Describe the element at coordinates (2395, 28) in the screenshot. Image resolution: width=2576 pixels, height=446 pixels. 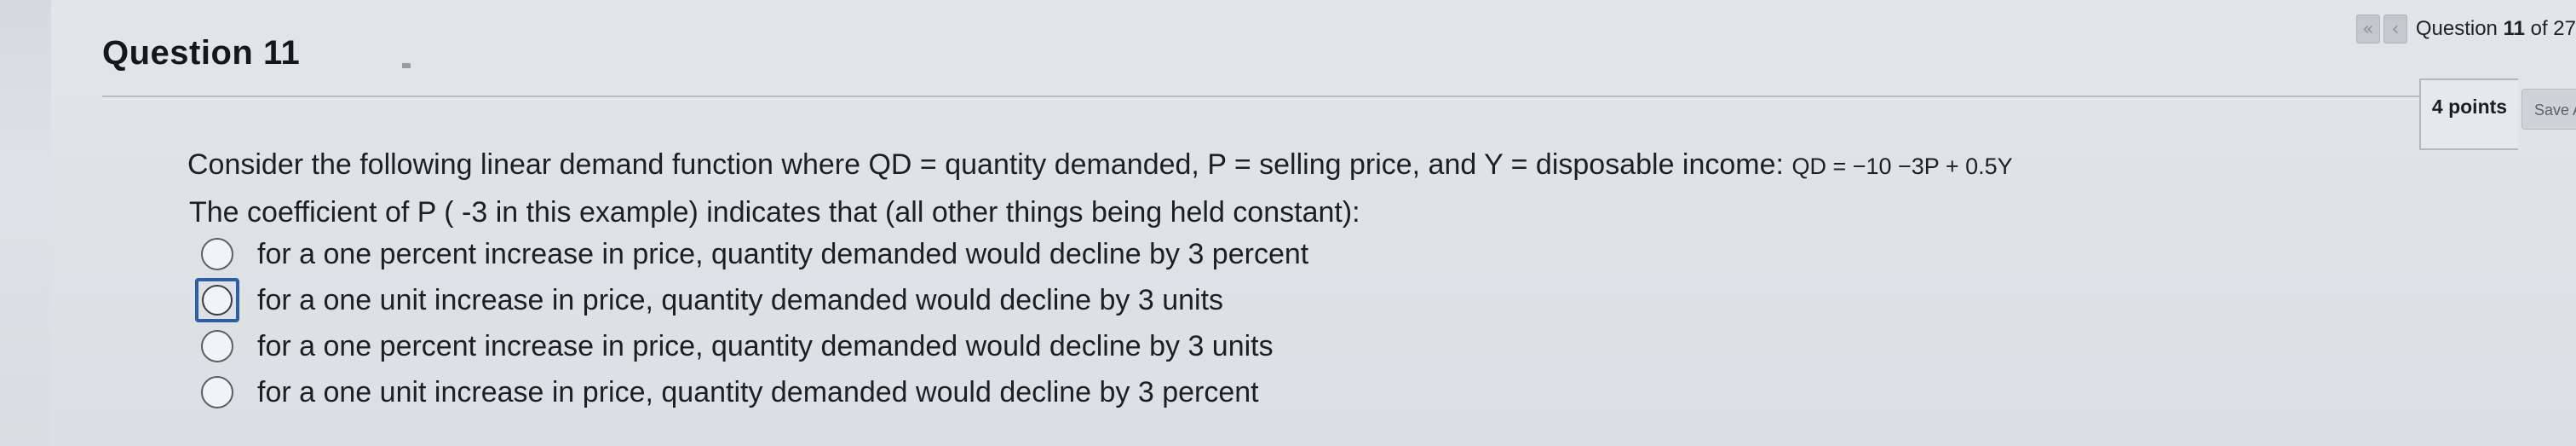
I see `chevron-left-icon: ‹` at that location.